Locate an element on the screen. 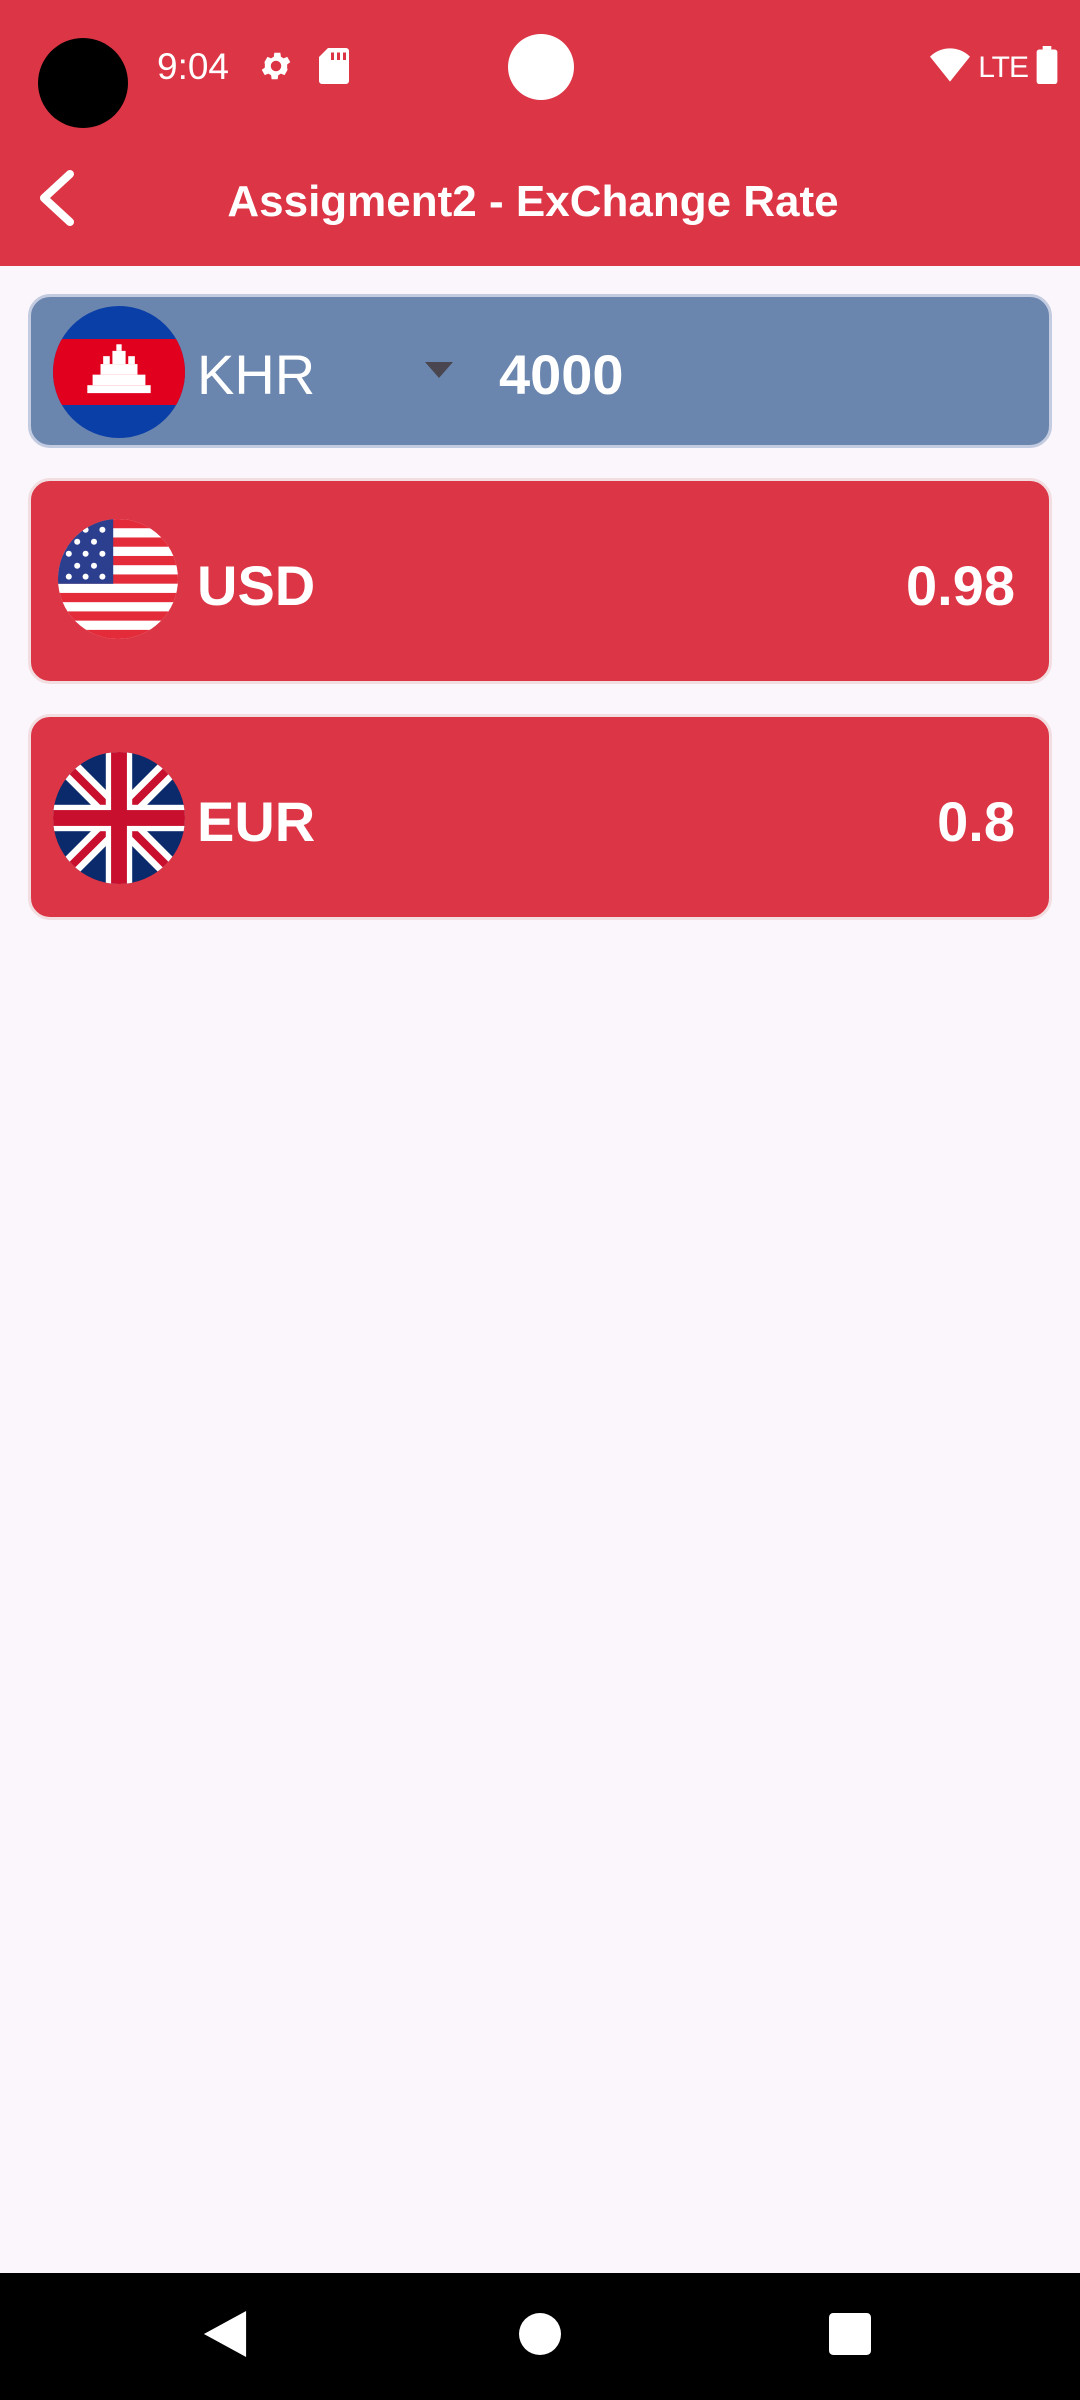 The height and width of the screenshot is (2400, 1080). back-icon is located at coordinates (225, 2336).